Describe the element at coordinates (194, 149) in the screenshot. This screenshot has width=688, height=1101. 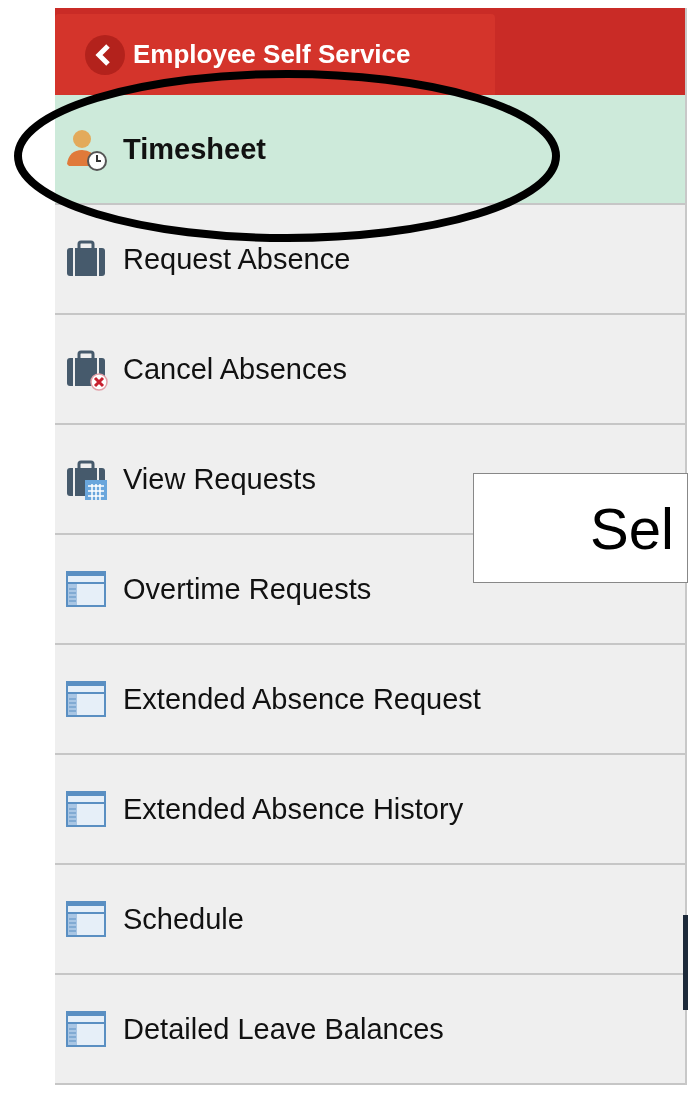
I see `menu-item-label: Timesheet` at that location.